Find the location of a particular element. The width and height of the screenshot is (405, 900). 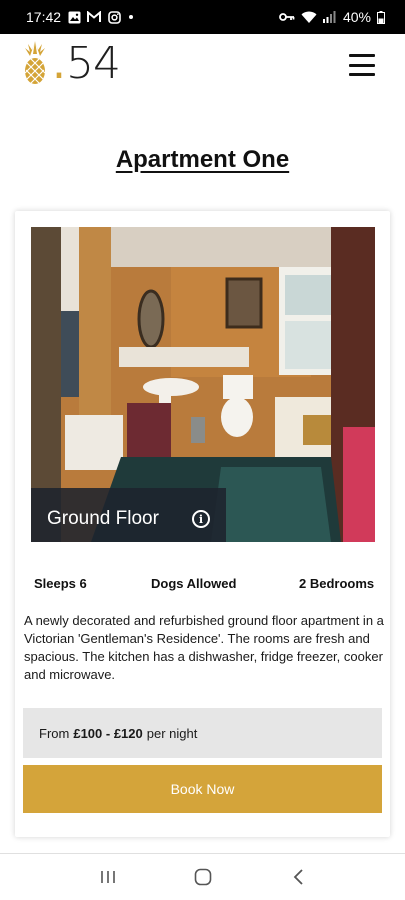

home-icon is located at coordinates (203, 877).